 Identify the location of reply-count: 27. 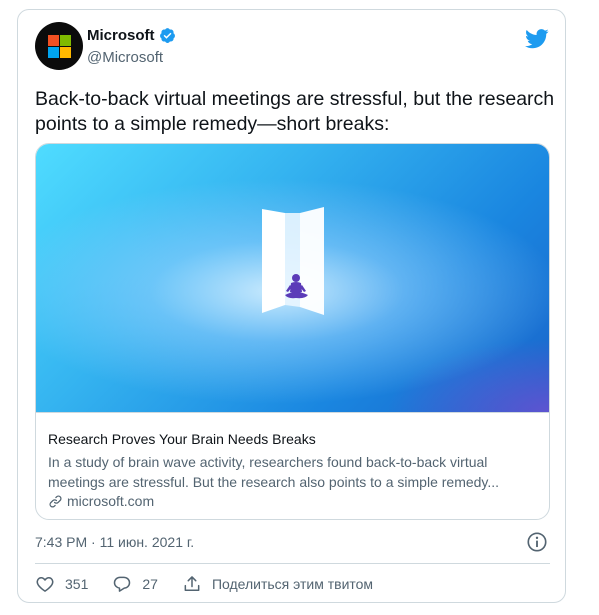
(150, 584).